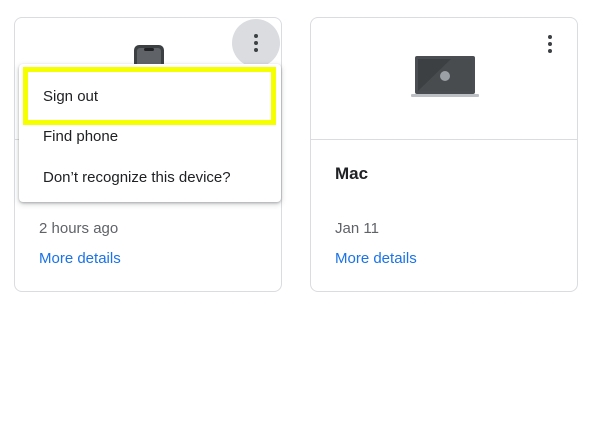 The width and height of the screenshot is (600, 433). What do you see at coordinates (150, 136) in the screenshot?
I see `menu-item-find-phone: Find phone` at bounding box center [150, 136].